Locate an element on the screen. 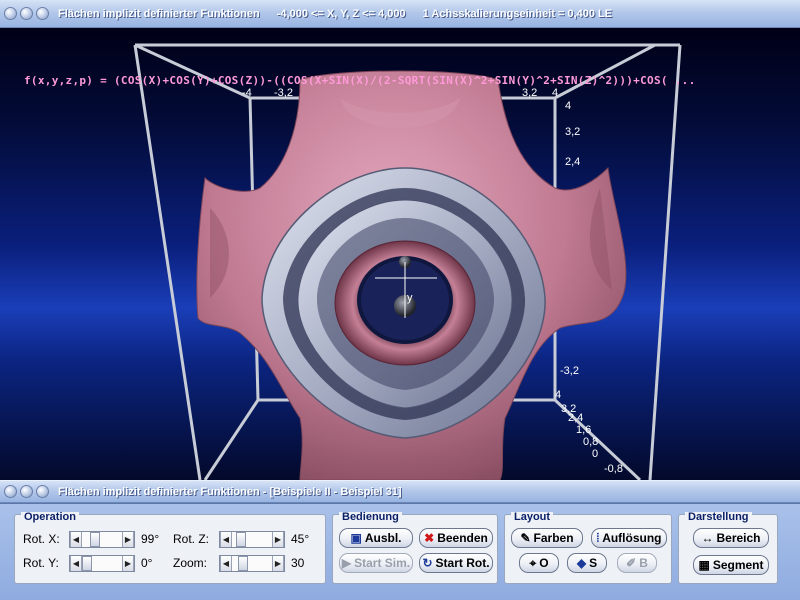 The height and width of the screenshot is (600, 800). segment-label: Segment is located at coordinates (738, 565).